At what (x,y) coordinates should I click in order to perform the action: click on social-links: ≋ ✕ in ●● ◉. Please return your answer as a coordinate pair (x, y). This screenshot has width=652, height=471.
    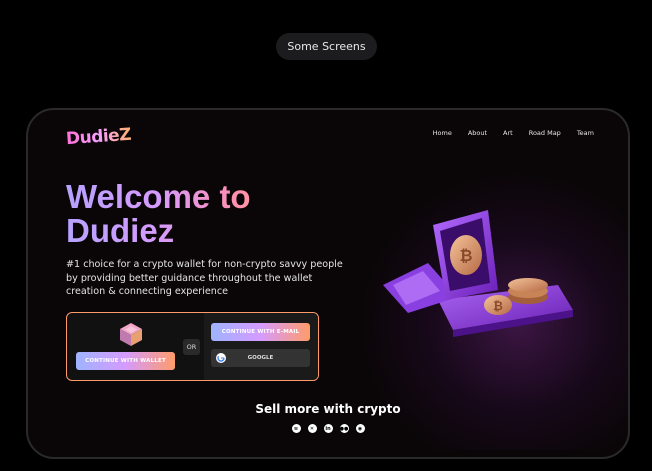
    Looking at the image, I should click on (328, 428).